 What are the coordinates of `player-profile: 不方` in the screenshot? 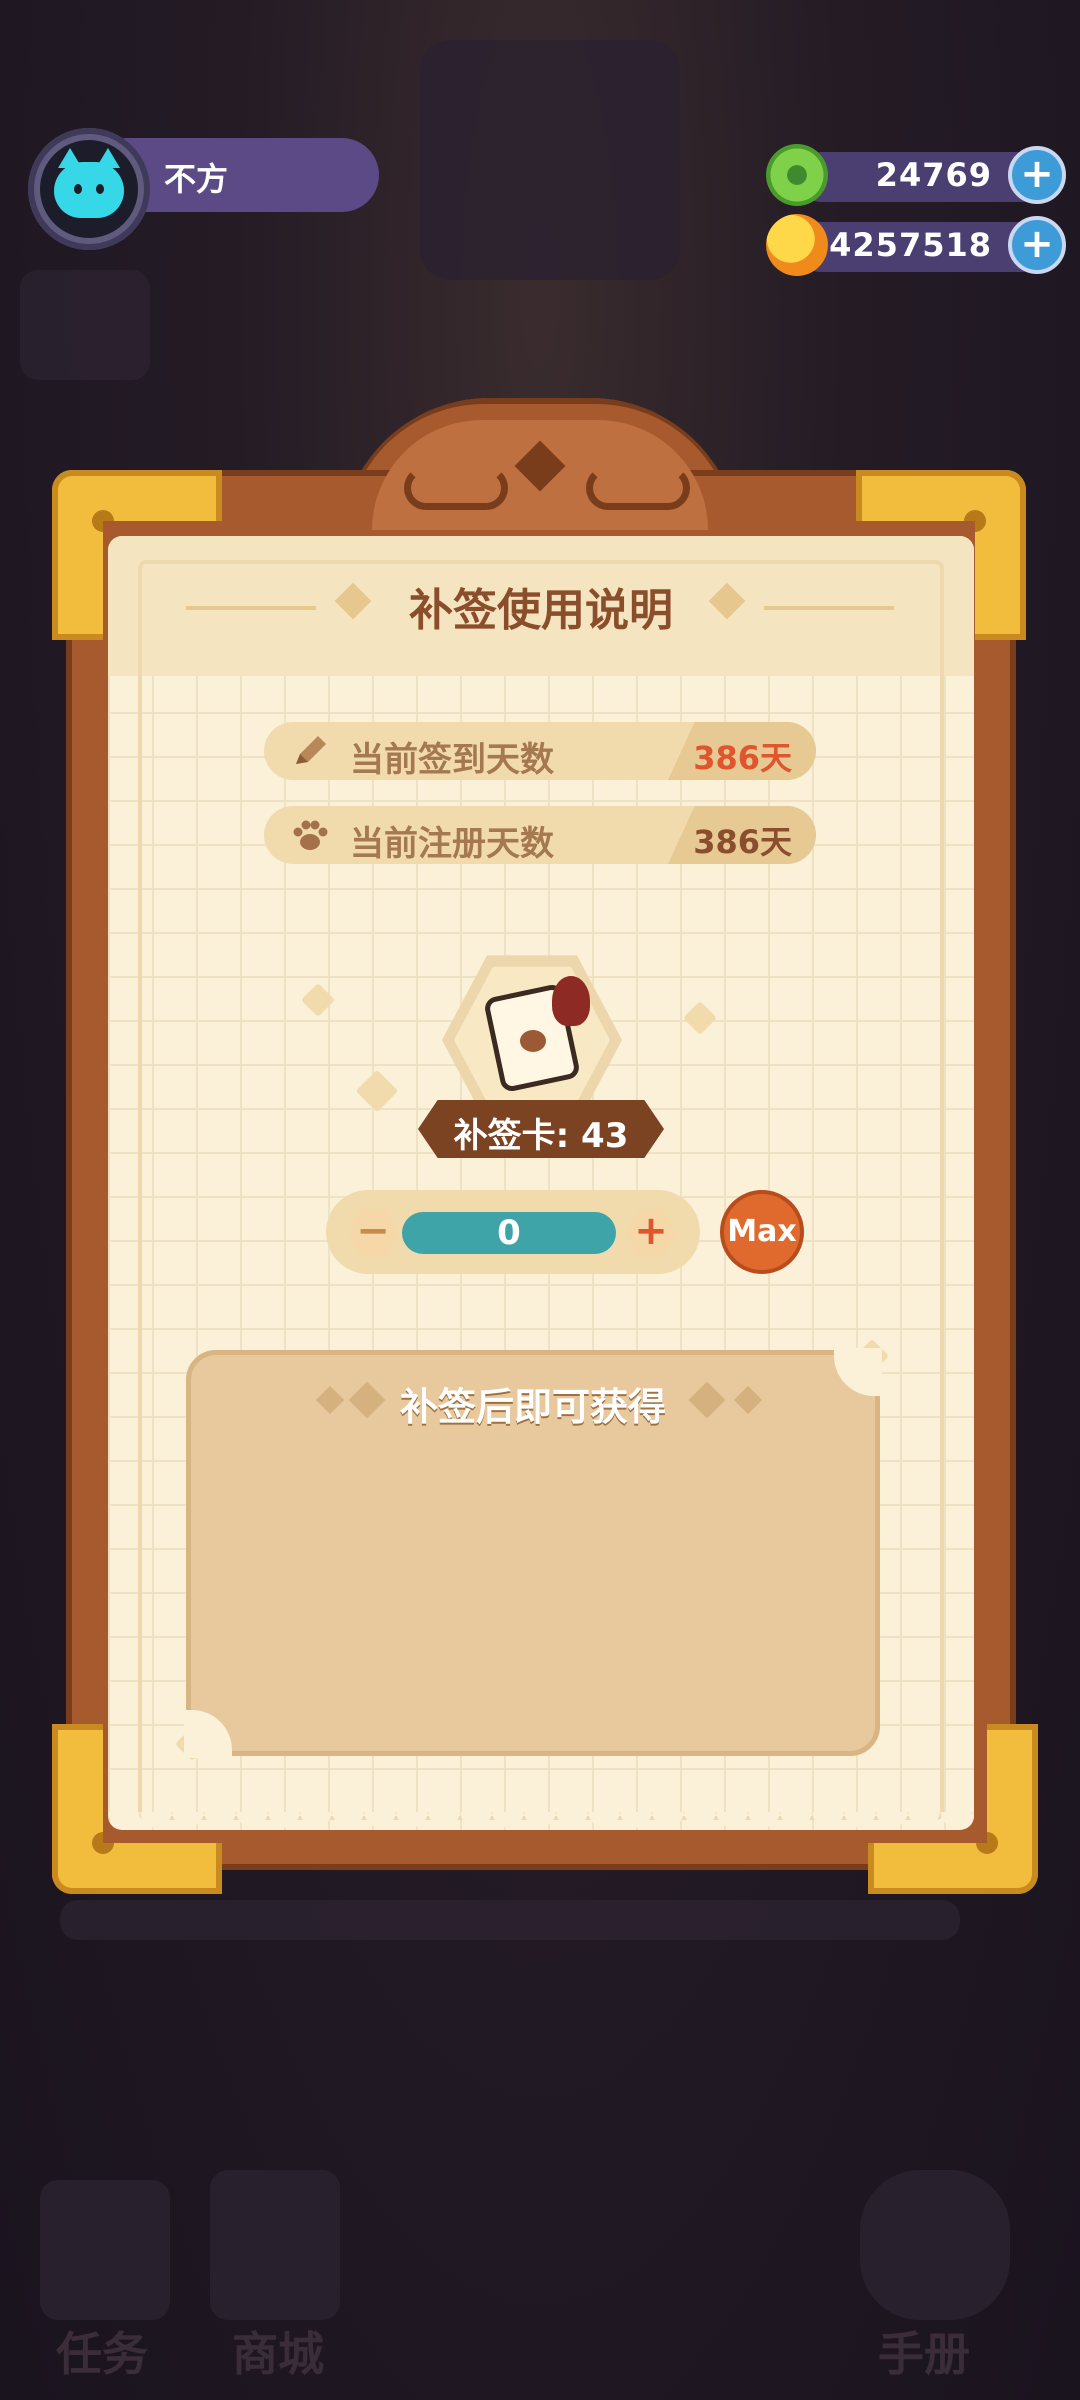 It's located at (201, 189).